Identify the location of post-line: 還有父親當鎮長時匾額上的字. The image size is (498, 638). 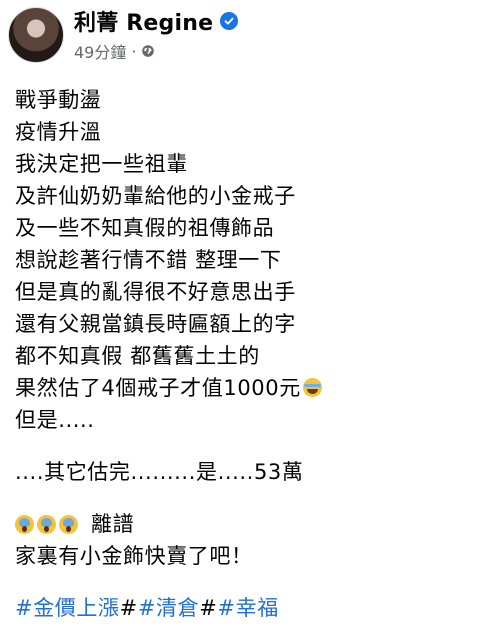
(155, 324).